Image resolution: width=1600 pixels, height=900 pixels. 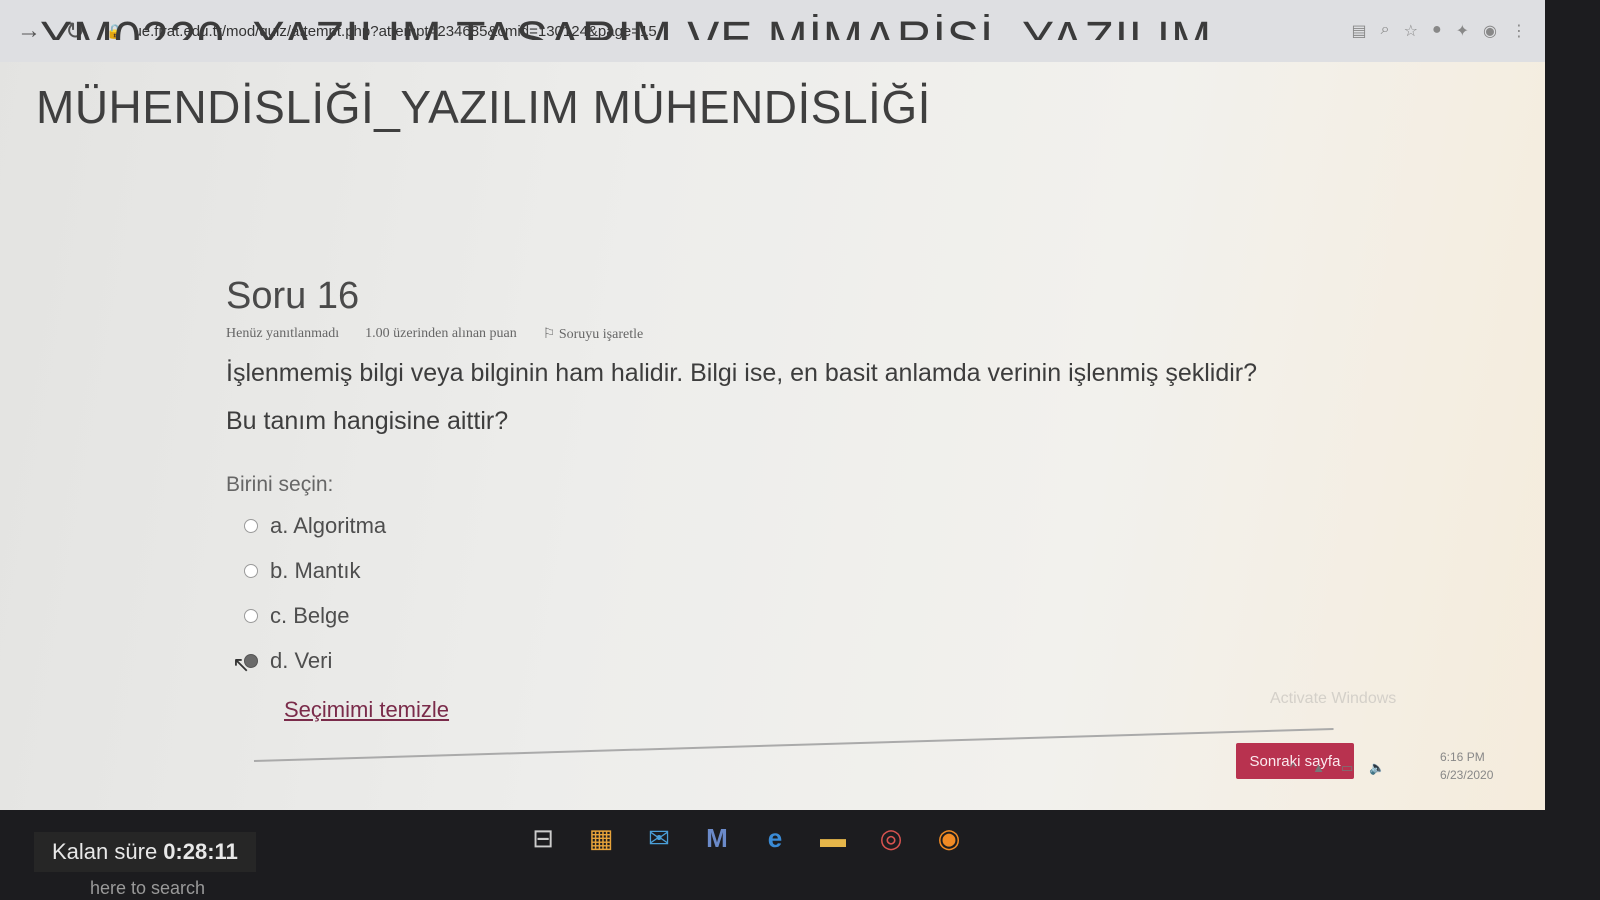 What do you see at coordinates (1359, 31) in the screenshot?
I see `translate-icon: ▤` at bounding box center [1359, 31].